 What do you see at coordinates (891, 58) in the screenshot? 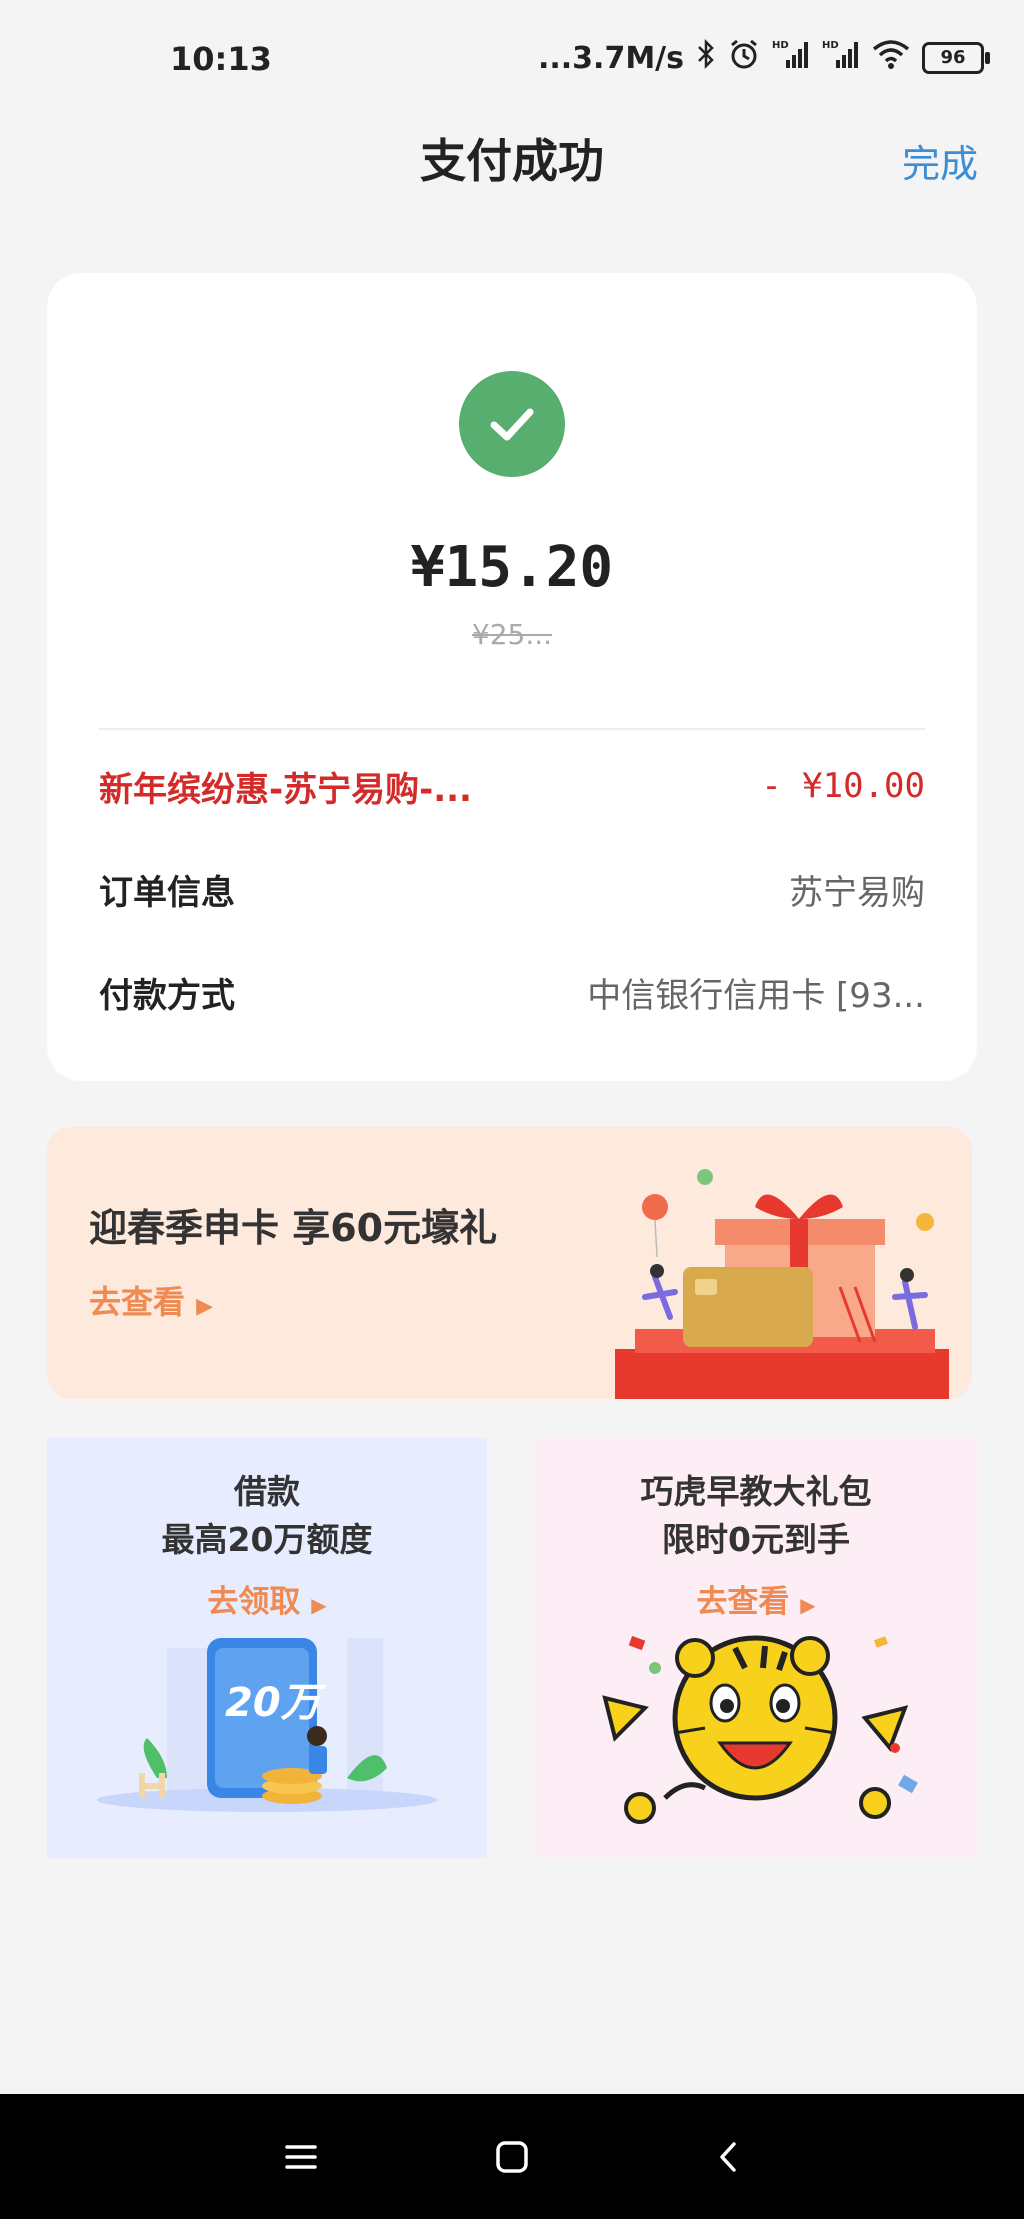
I see `wifi-icon` at bounding box center [891, 58].